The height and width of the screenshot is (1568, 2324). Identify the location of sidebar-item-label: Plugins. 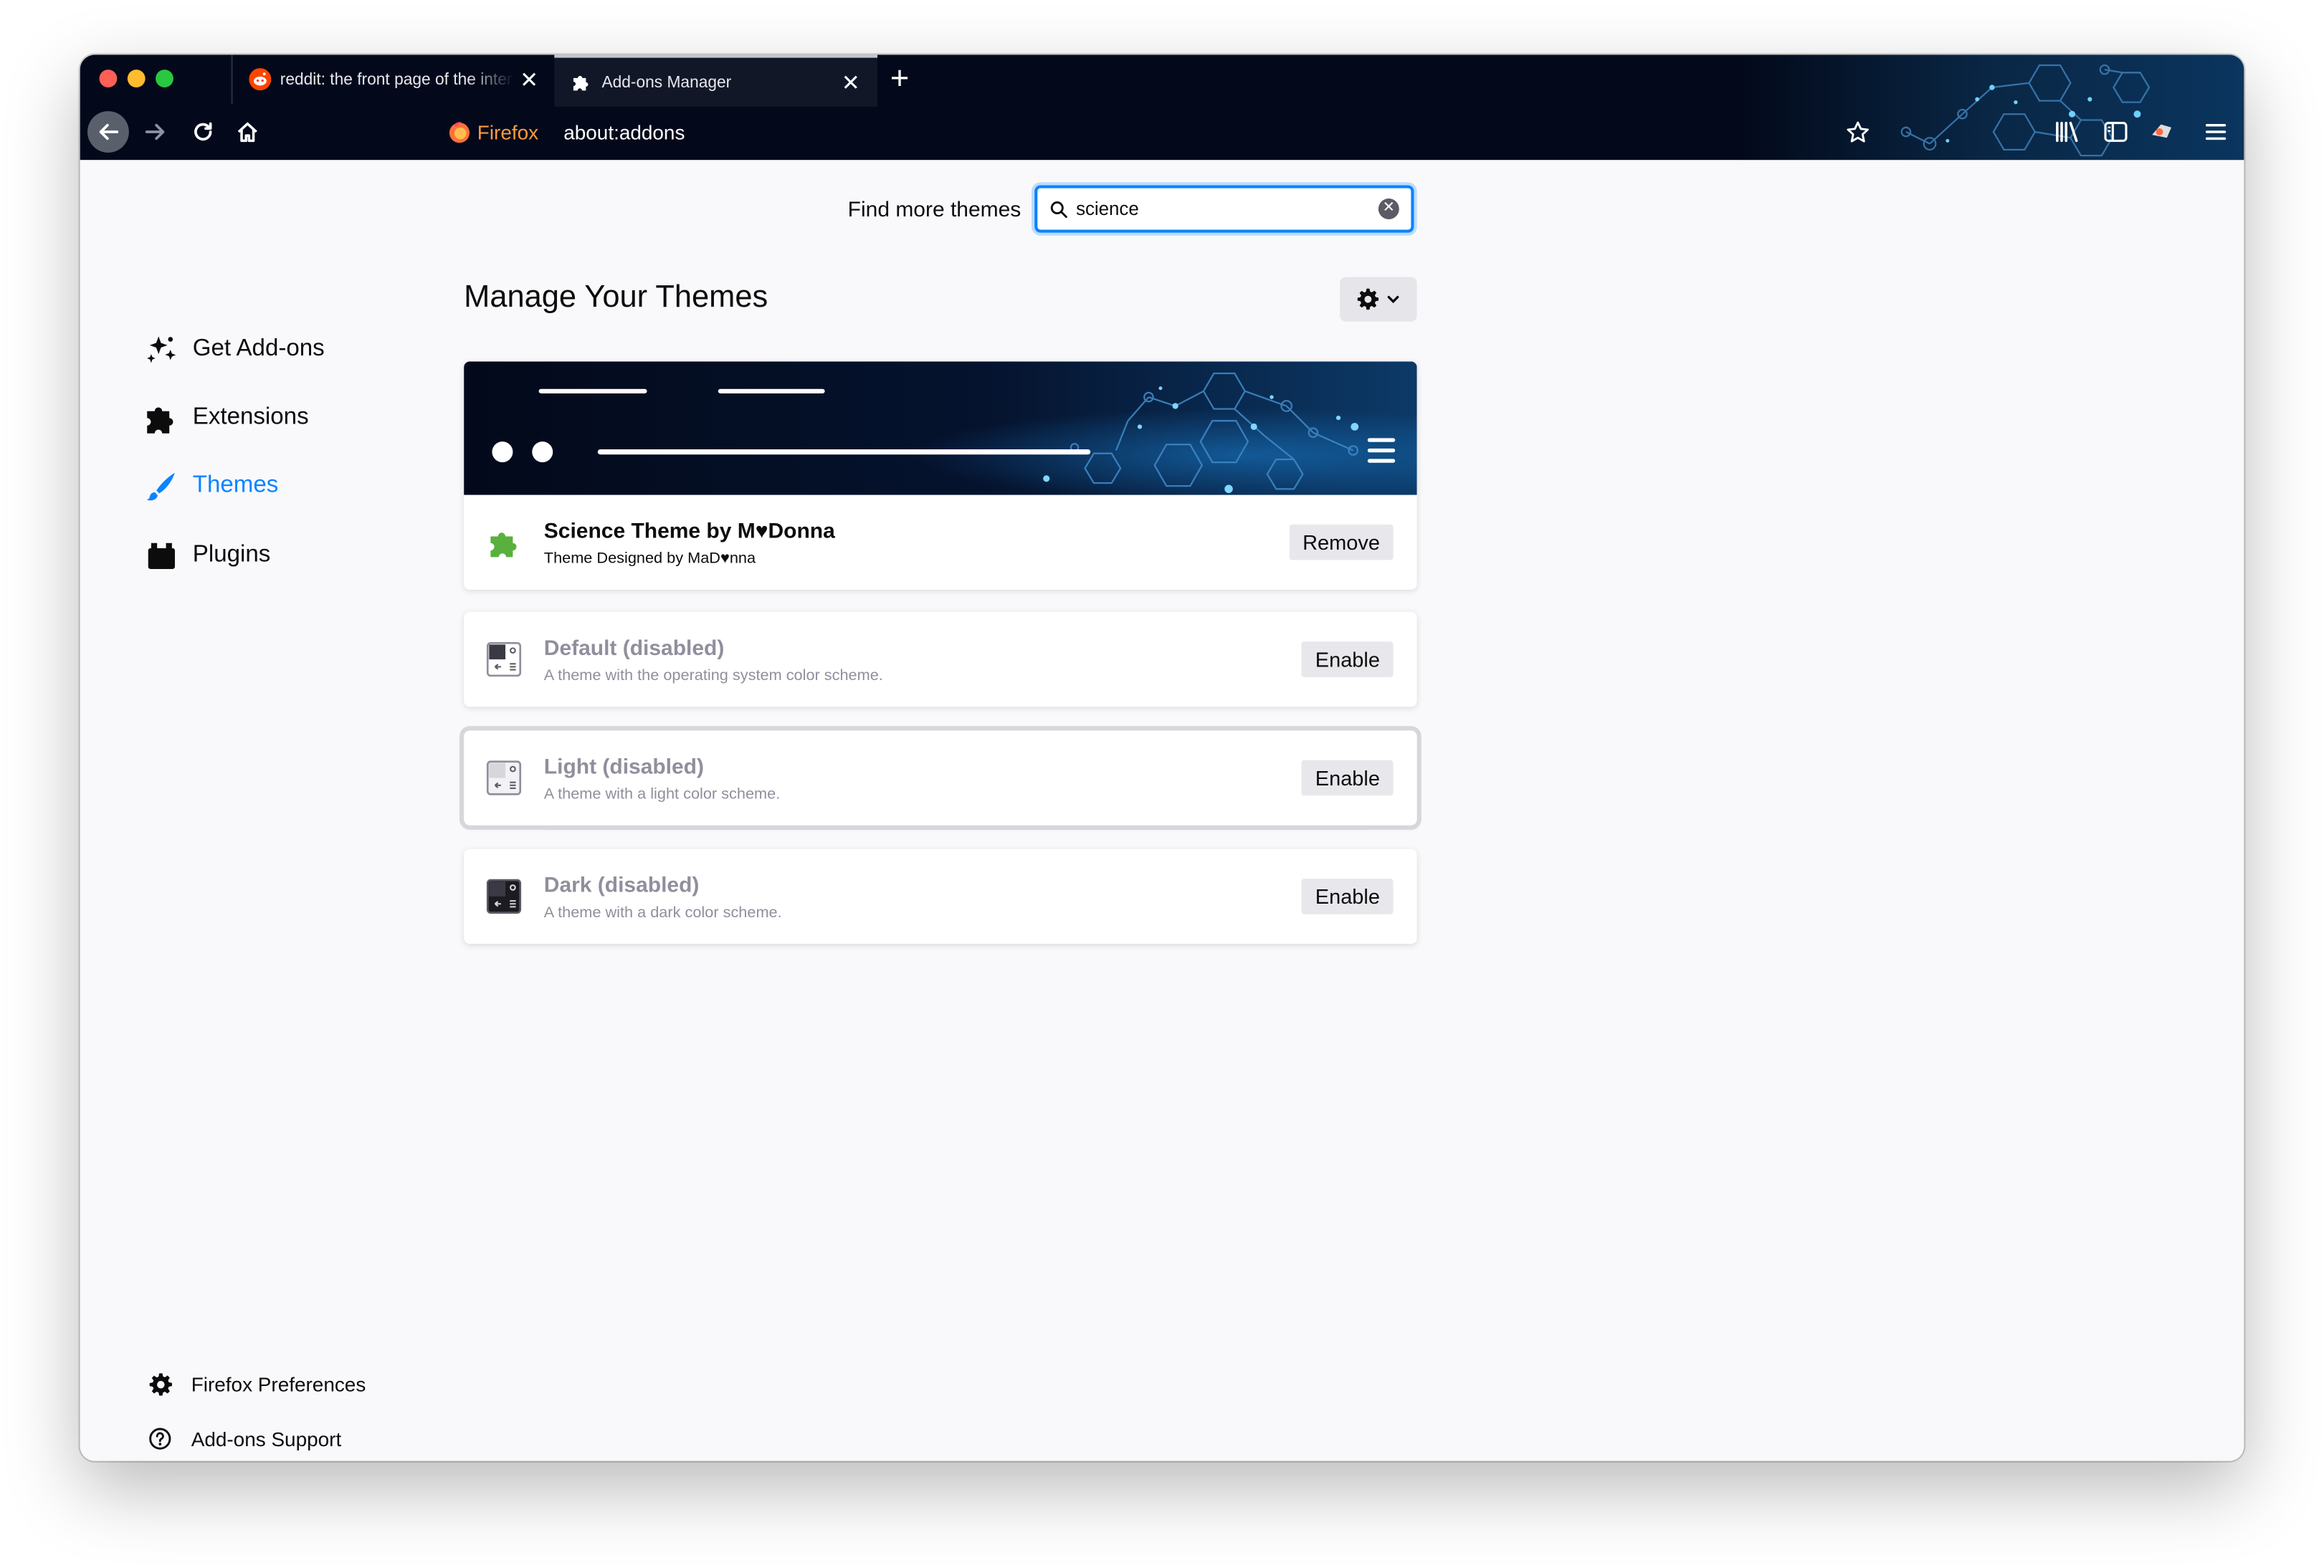
(231, 555).